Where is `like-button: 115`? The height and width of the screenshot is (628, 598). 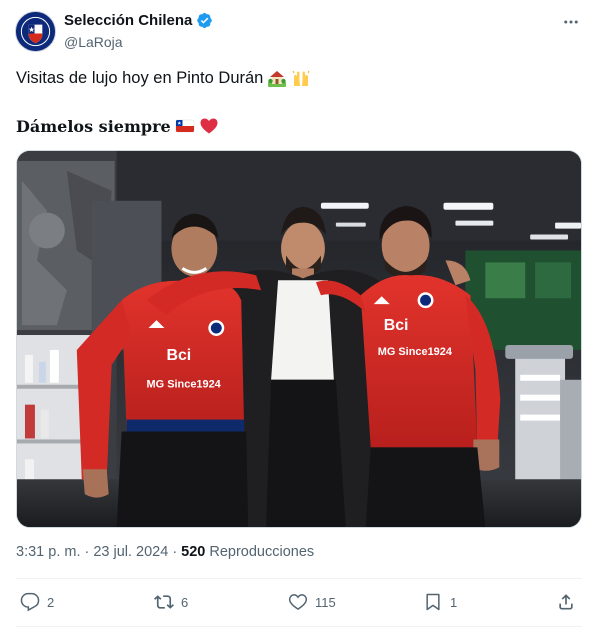
like-button: 115 is located at coordinates (312, 602).